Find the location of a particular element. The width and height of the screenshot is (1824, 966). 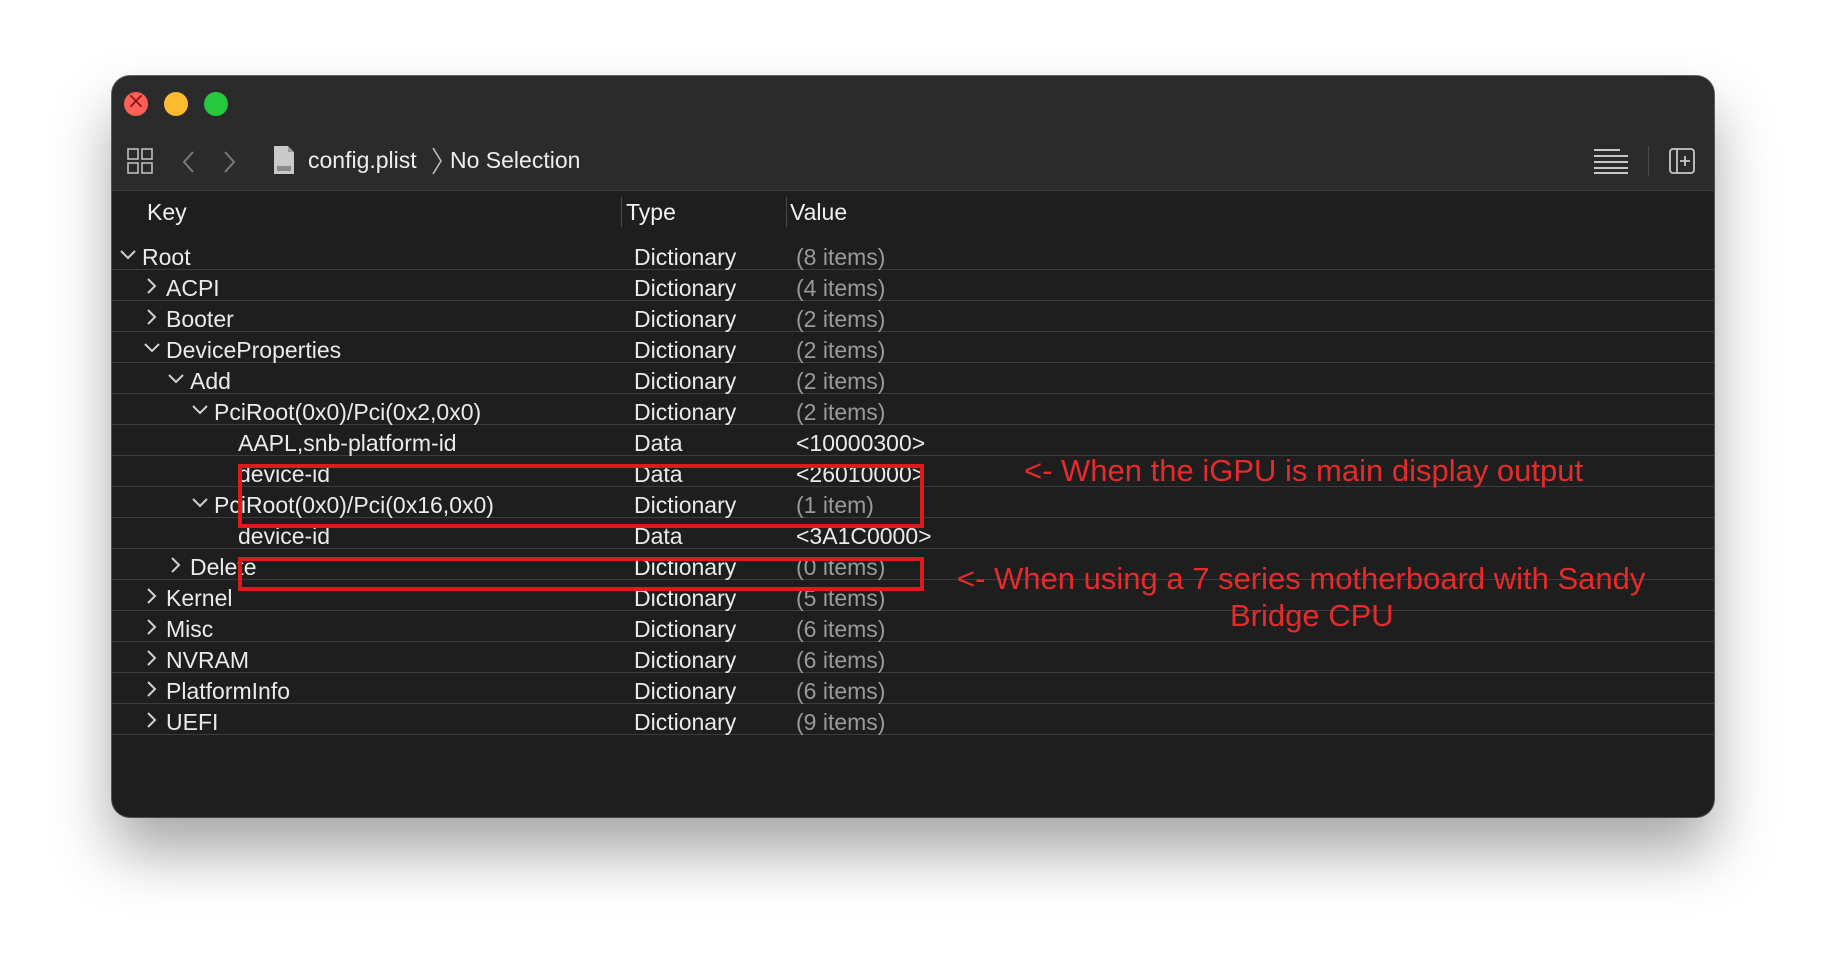

add-panel-icon is located at coordinates (1682, 161).